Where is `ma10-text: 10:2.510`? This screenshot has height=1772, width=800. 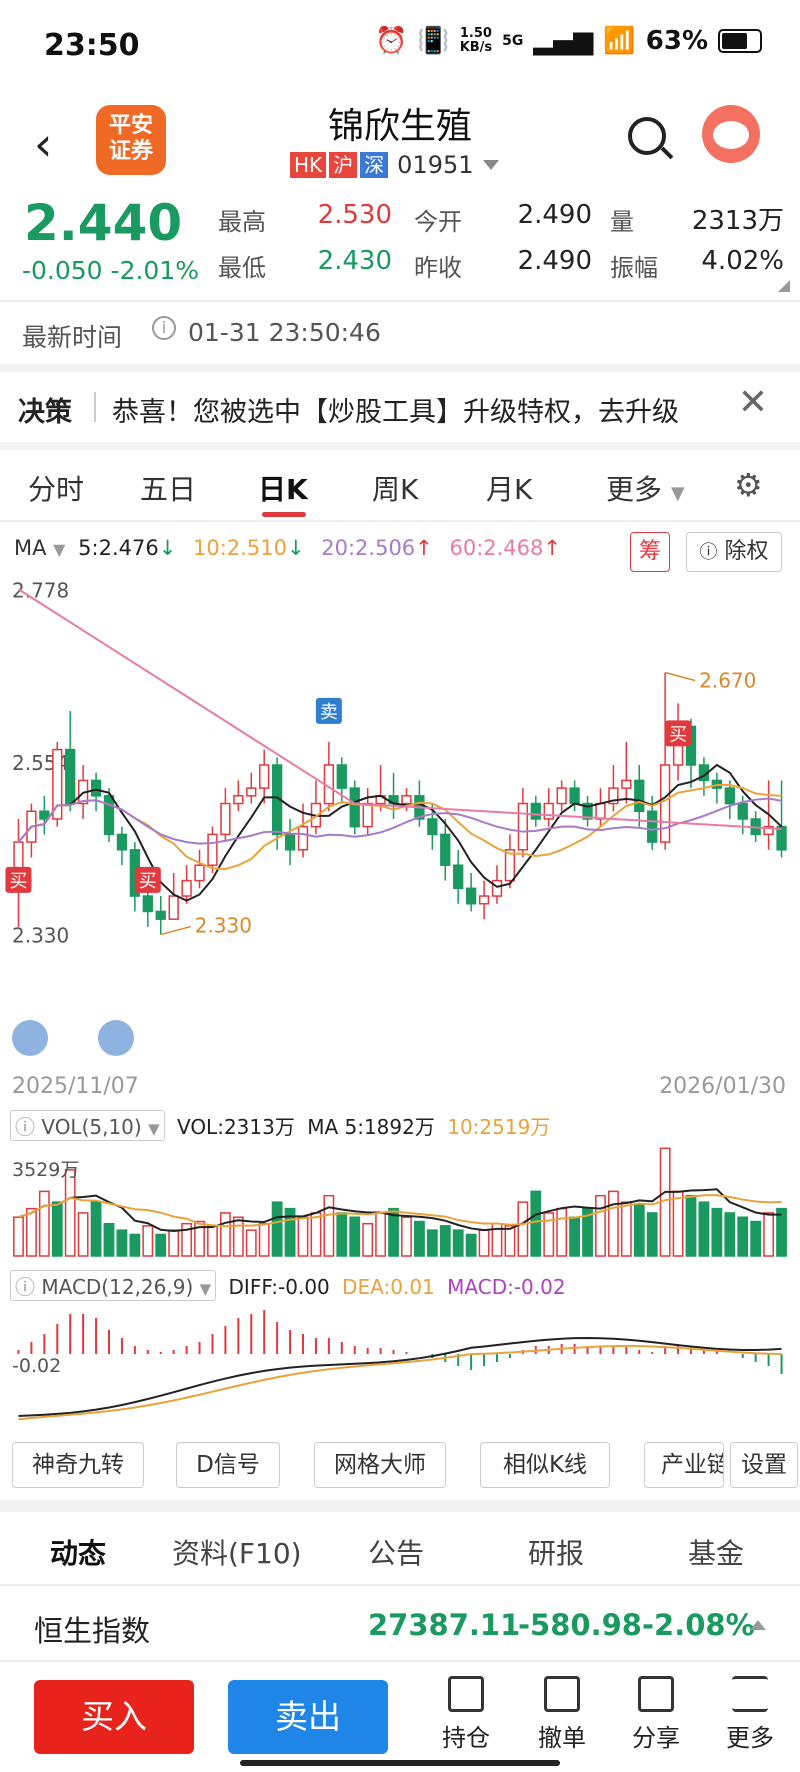 ma10-text: 10:2.510 is located at coordinates (240, 548).